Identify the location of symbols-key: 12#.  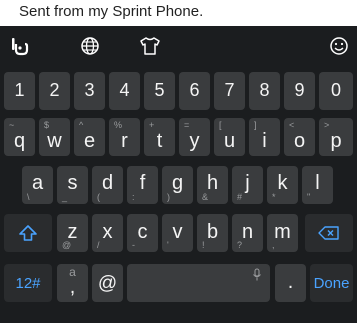
(28, 283).